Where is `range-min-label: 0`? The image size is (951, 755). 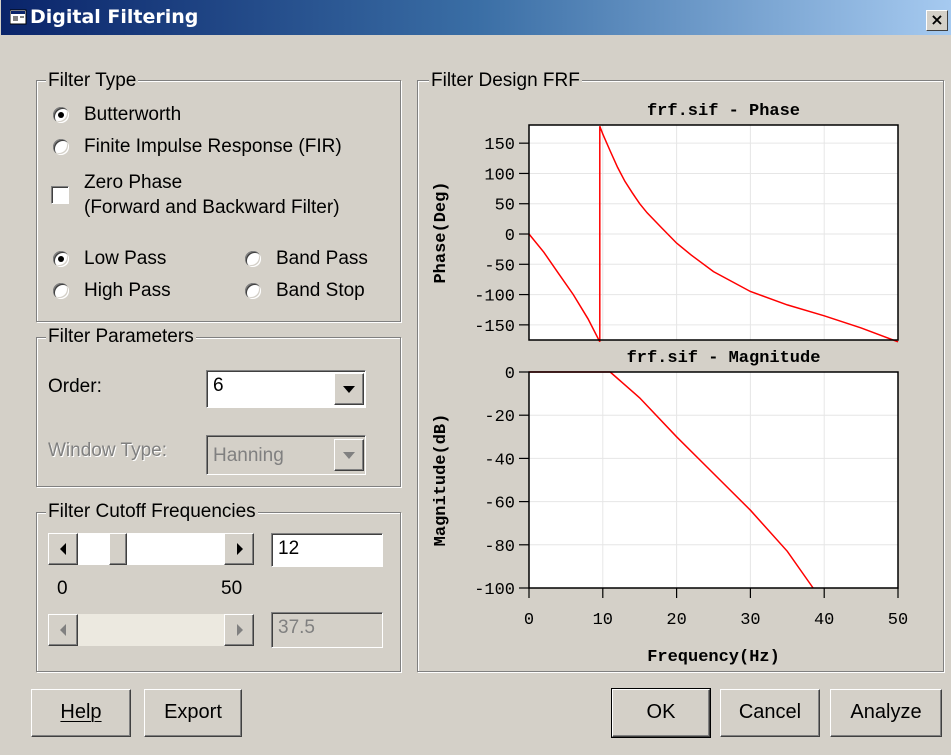
range-min-label: 0 is located at coordinates (62, 588).